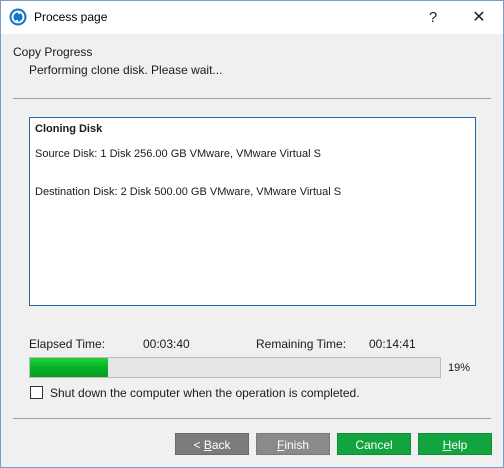  I want to click on help-button-label: elp, so click(459, 445).